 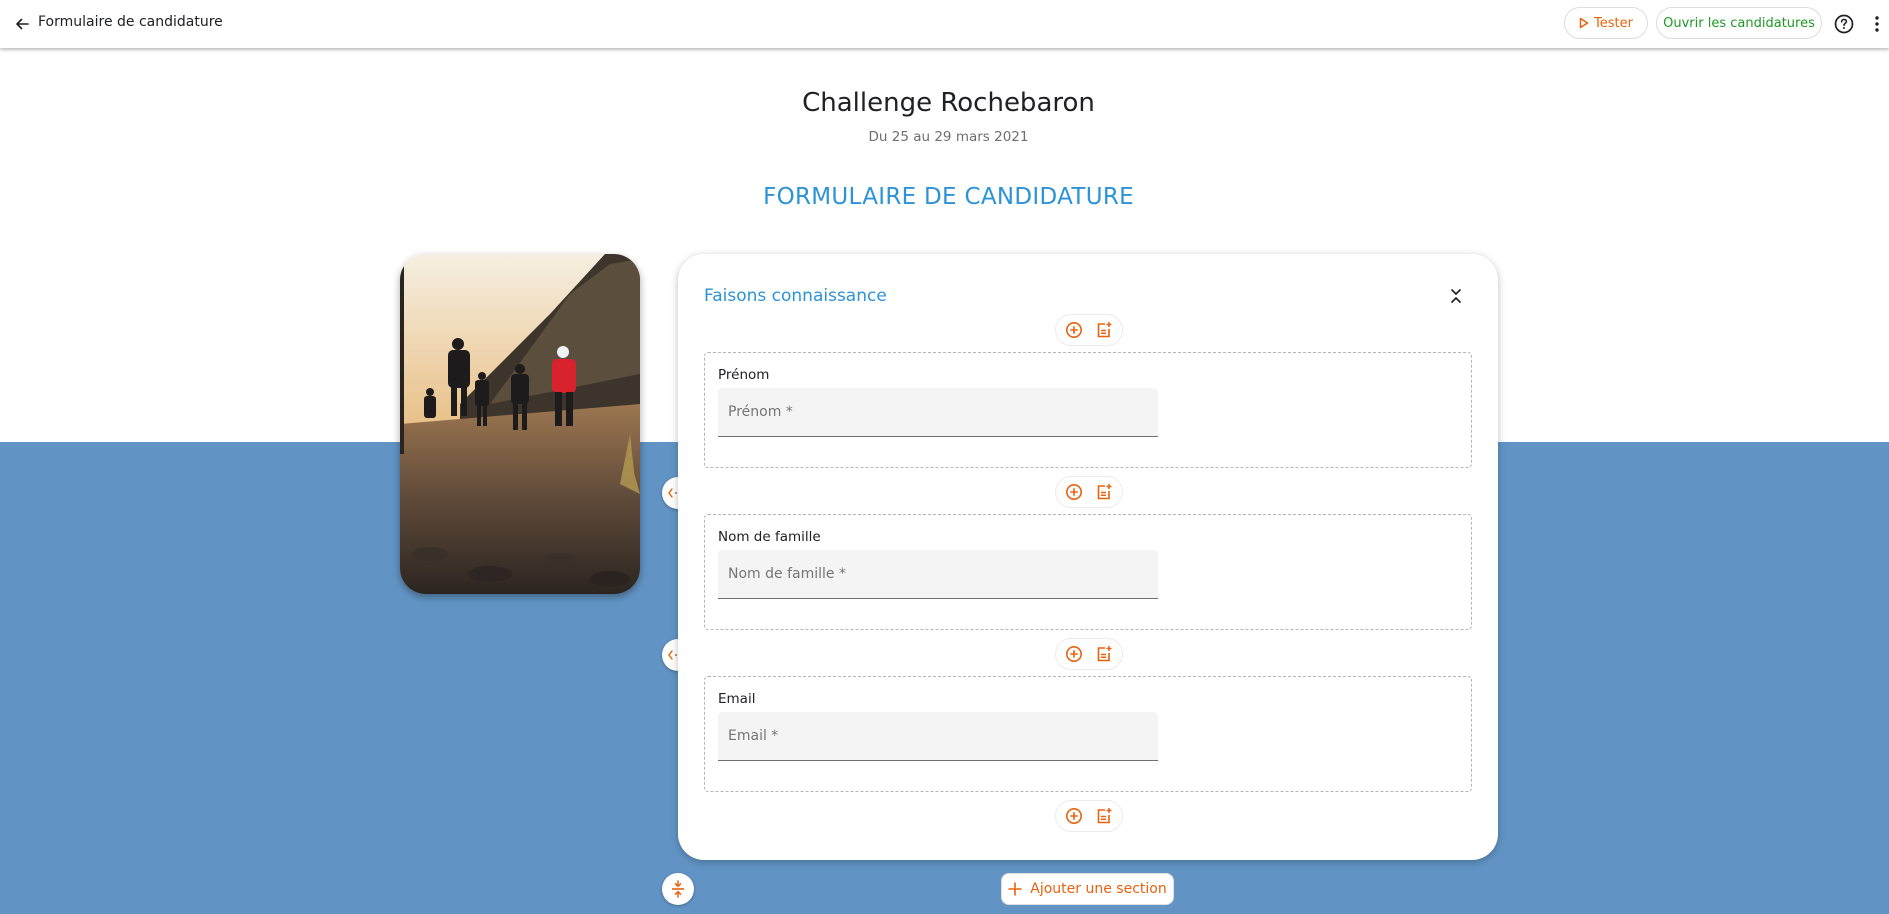 I want to click on back-button, so click(x=22, y=24).